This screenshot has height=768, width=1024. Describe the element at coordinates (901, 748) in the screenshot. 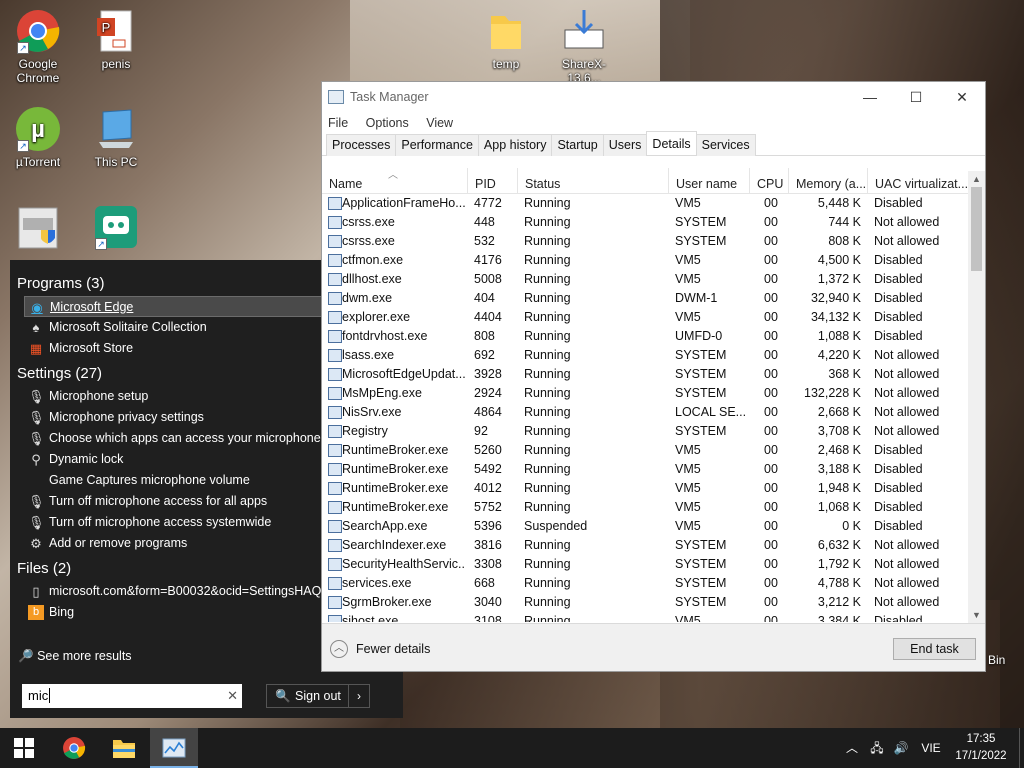

I see `volume-icon: 🔊` at that location.